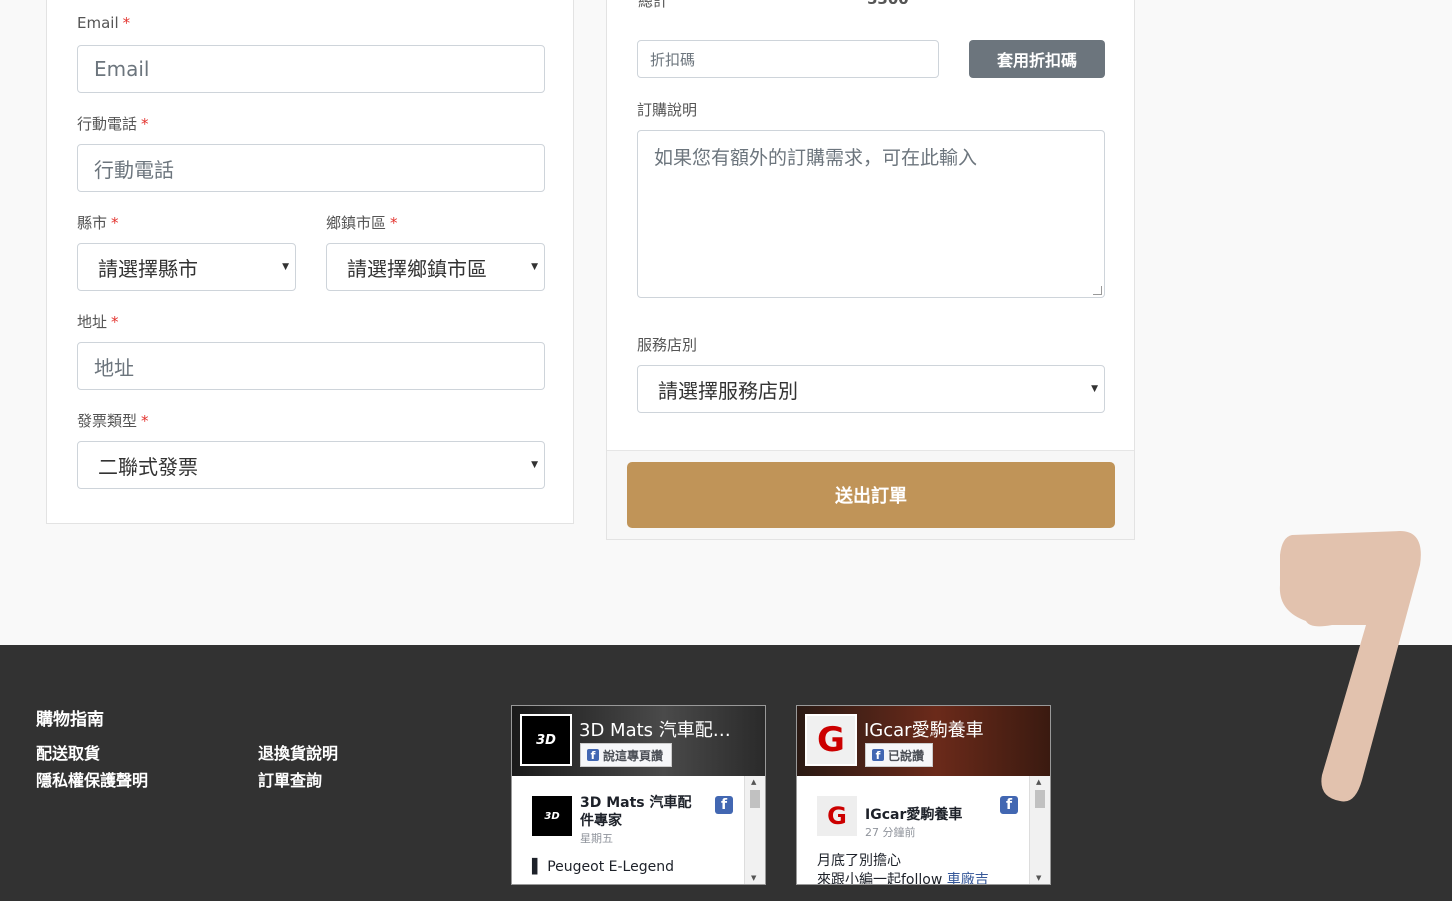  Describe the element at coordinates (290, 779) in the screenshot. I see `footer-link-order-lookup: 訂單查詢` at that location.